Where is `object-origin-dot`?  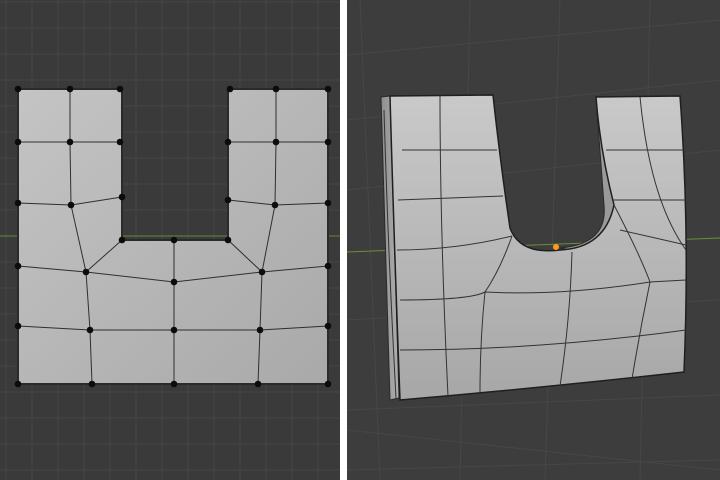 object-origin-dot is located at coordinates (556, 247).